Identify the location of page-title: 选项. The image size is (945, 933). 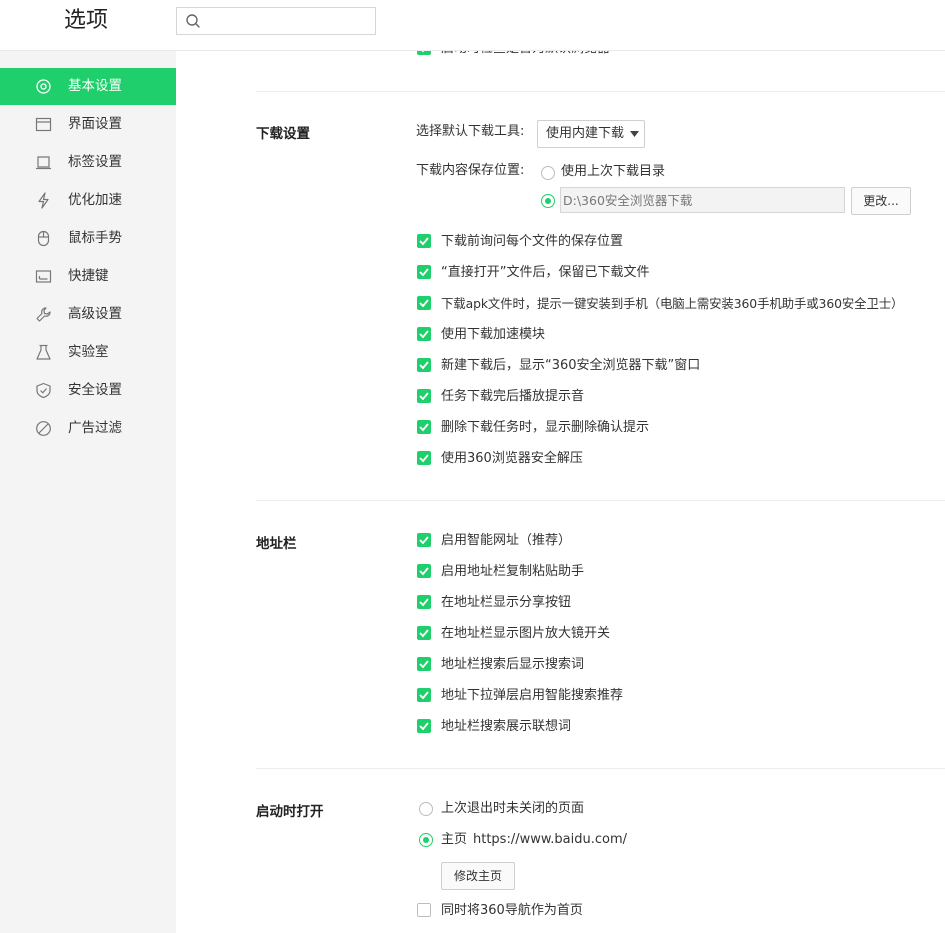
(86, 20).